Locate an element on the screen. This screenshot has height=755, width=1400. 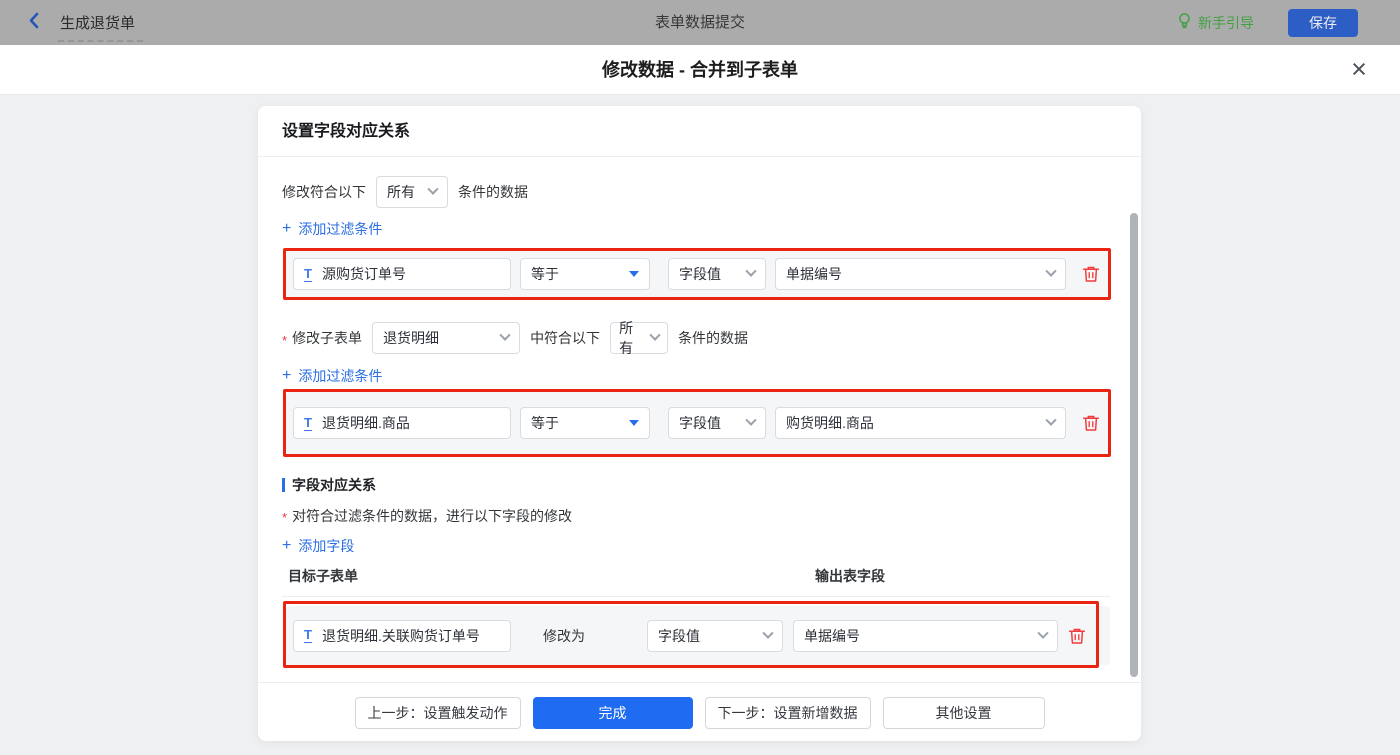
modal-header: 修改数据 - 合并到子表单 × is located at coordinates (700, 70).